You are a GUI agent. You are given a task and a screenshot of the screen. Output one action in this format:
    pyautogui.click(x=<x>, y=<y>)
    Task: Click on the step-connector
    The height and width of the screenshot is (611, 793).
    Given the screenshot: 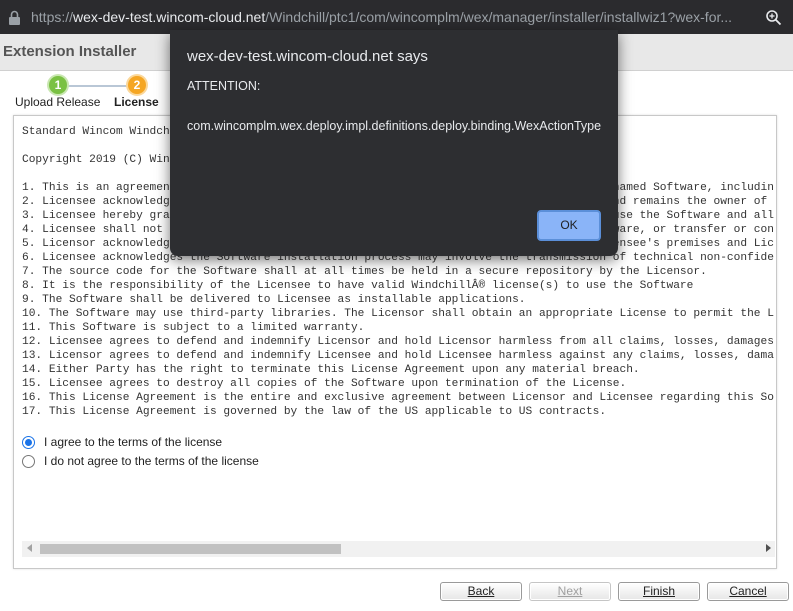 What is the action you would take?
    pyautogui.click(x=98, y=86)
    